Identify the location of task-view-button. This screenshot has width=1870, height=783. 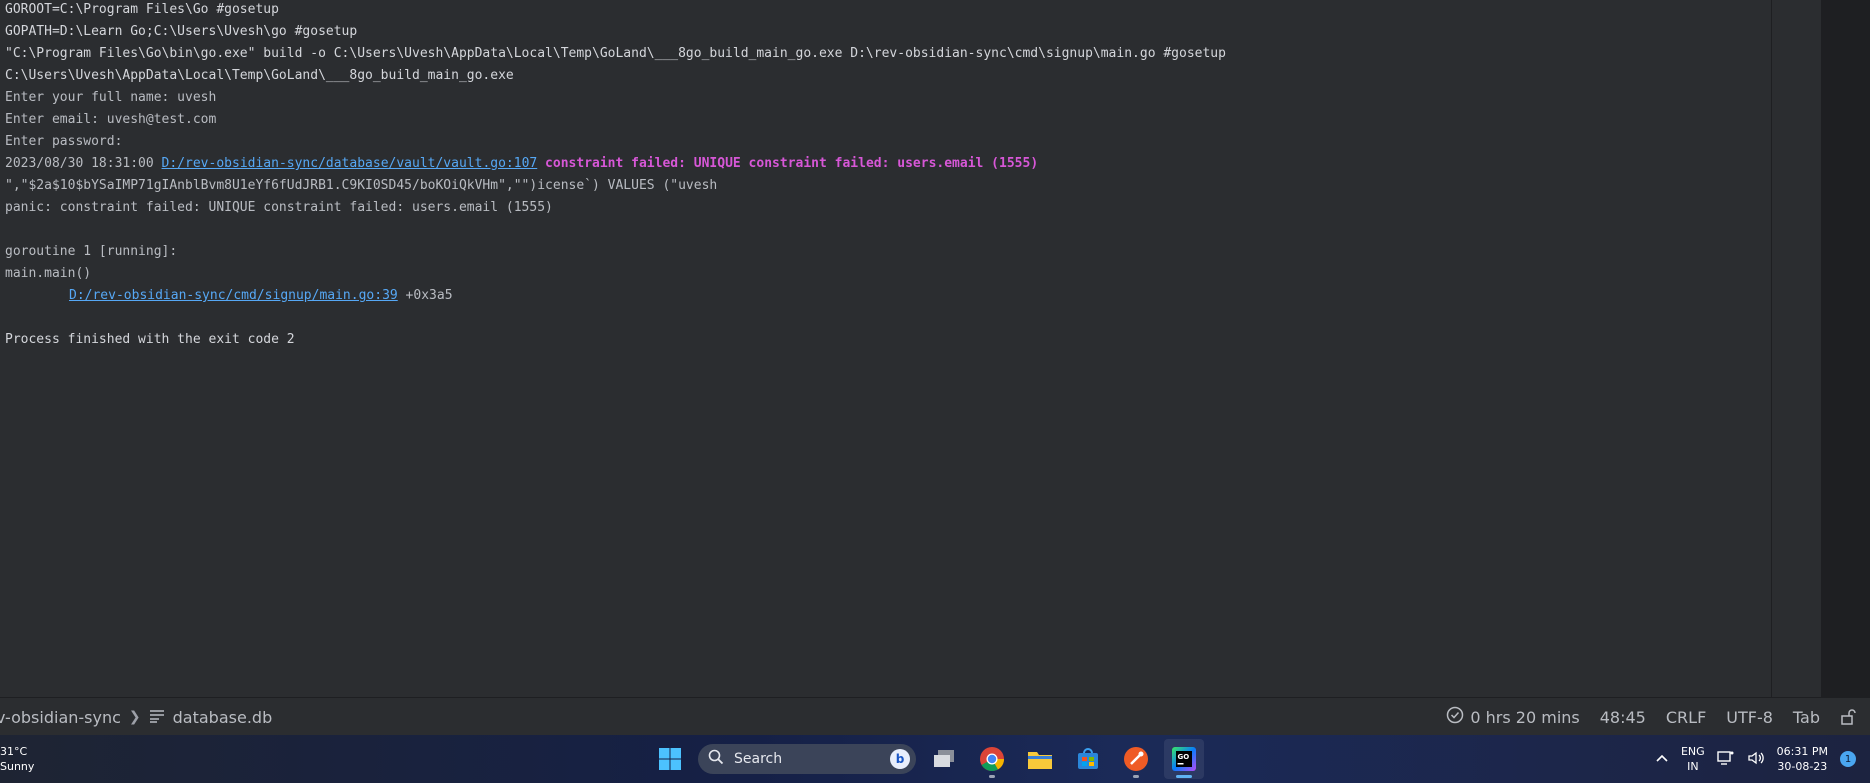
(944, 759).